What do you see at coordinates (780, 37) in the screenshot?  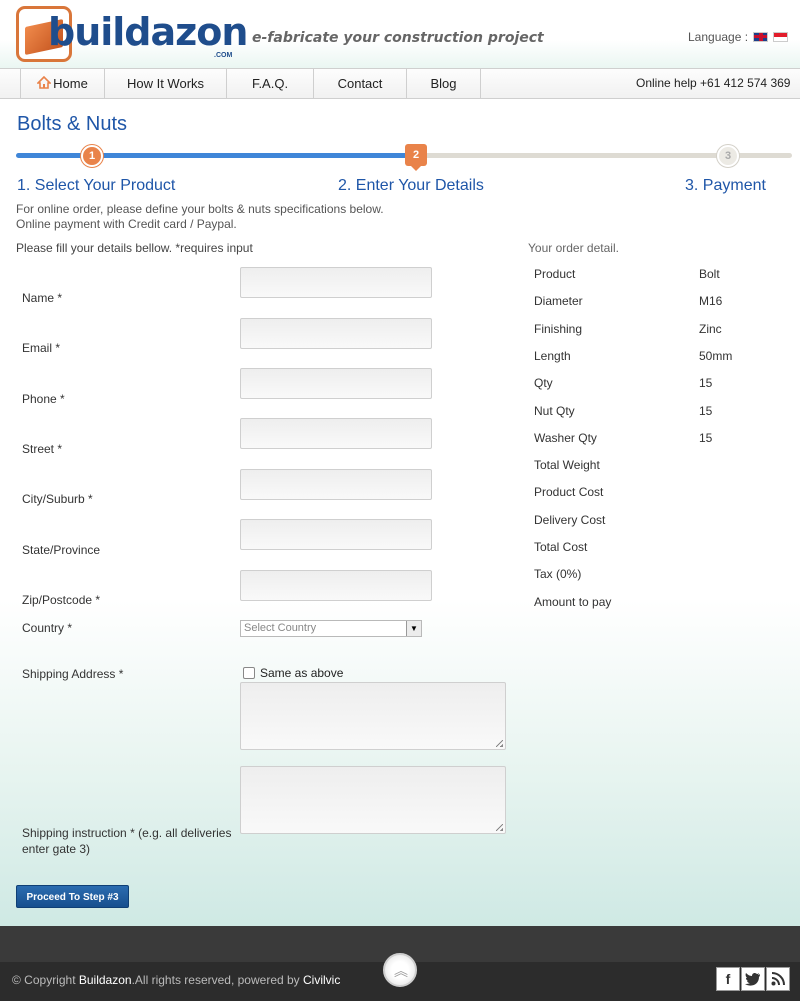 I see `indonesia-flag-icon` at bounding box center [780, 37].